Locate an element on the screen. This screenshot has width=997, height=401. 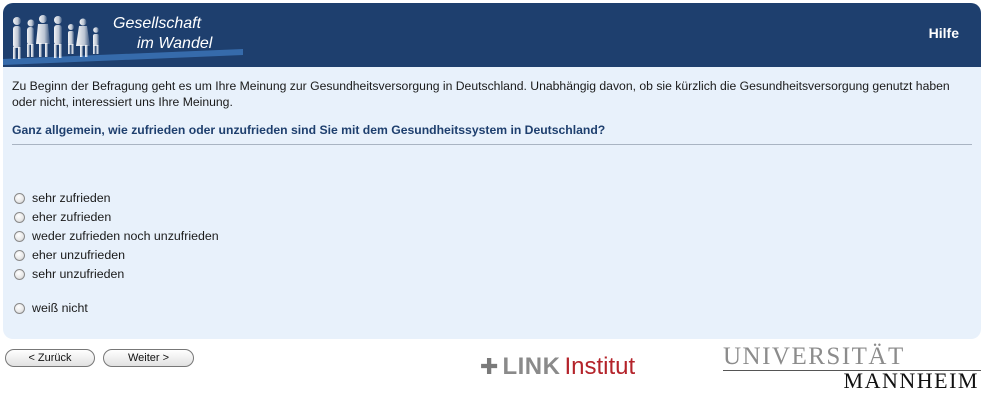
option-weiss-nicht: weiß nicht is located at coordinates (51, 308).